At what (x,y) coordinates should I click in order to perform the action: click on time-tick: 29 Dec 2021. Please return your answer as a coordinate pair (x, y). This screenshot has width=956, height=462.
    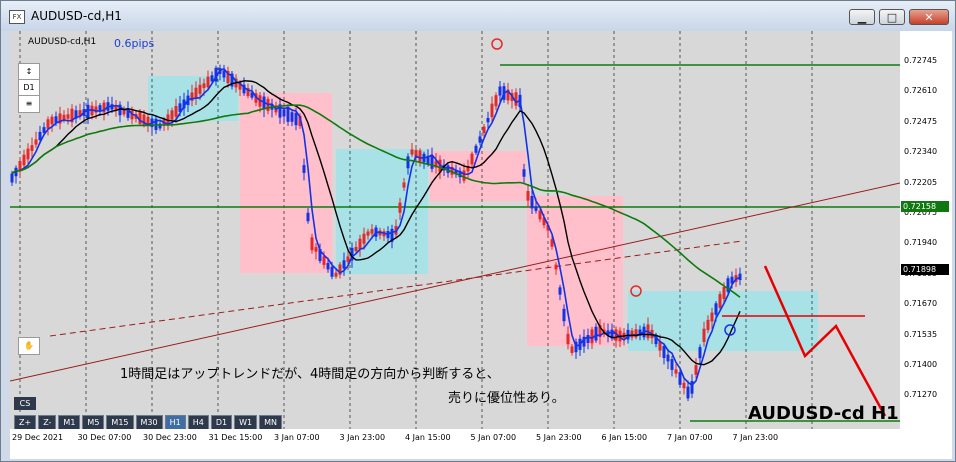
    Looking at the image, I should click on (38, 437).